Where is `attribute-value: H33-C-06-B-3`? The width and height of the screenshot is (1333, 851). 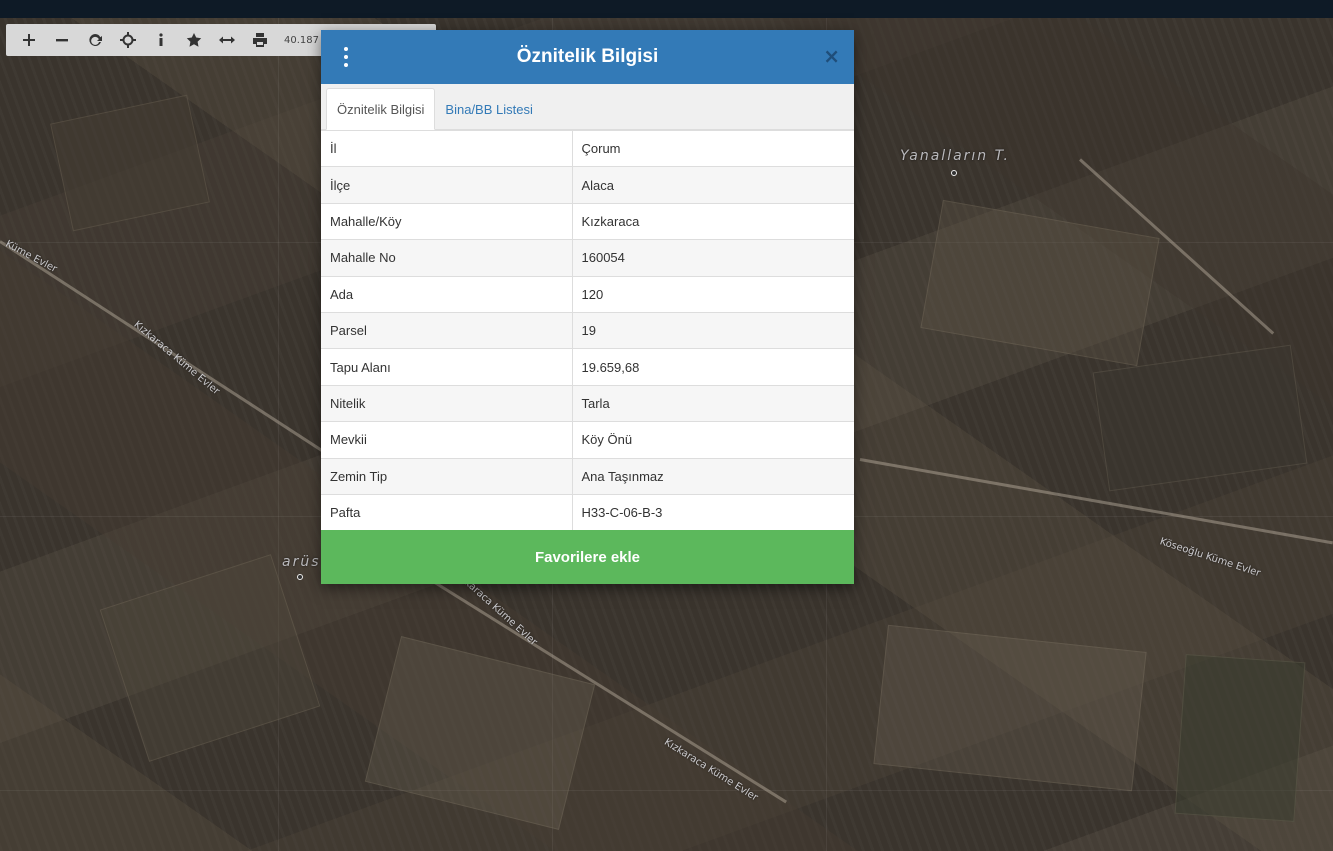 attribute-value: H33-C-06-B-3 is located at coordinates (713, 512).